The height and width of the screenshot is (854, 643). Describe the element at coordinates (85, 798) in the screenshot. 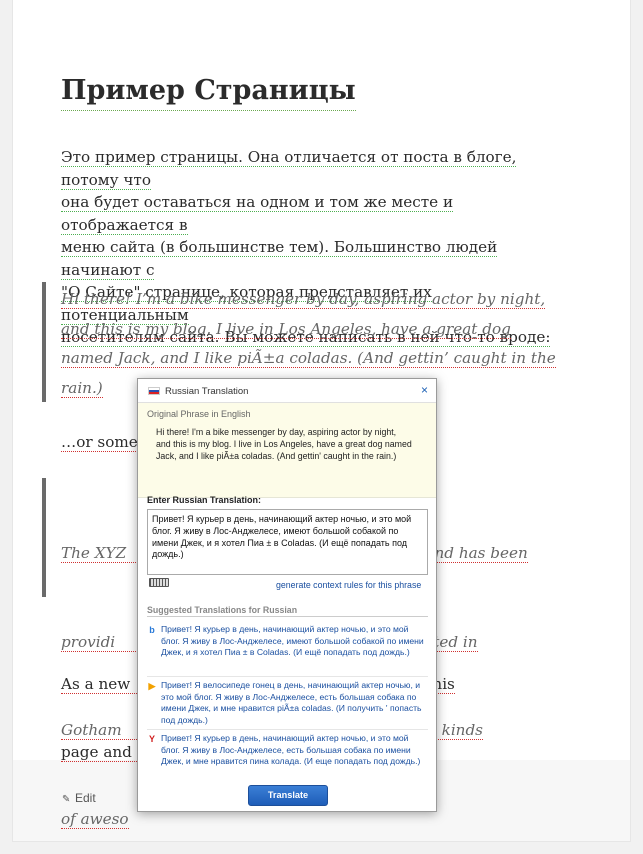

I see `edit-label: Edit` at that location.